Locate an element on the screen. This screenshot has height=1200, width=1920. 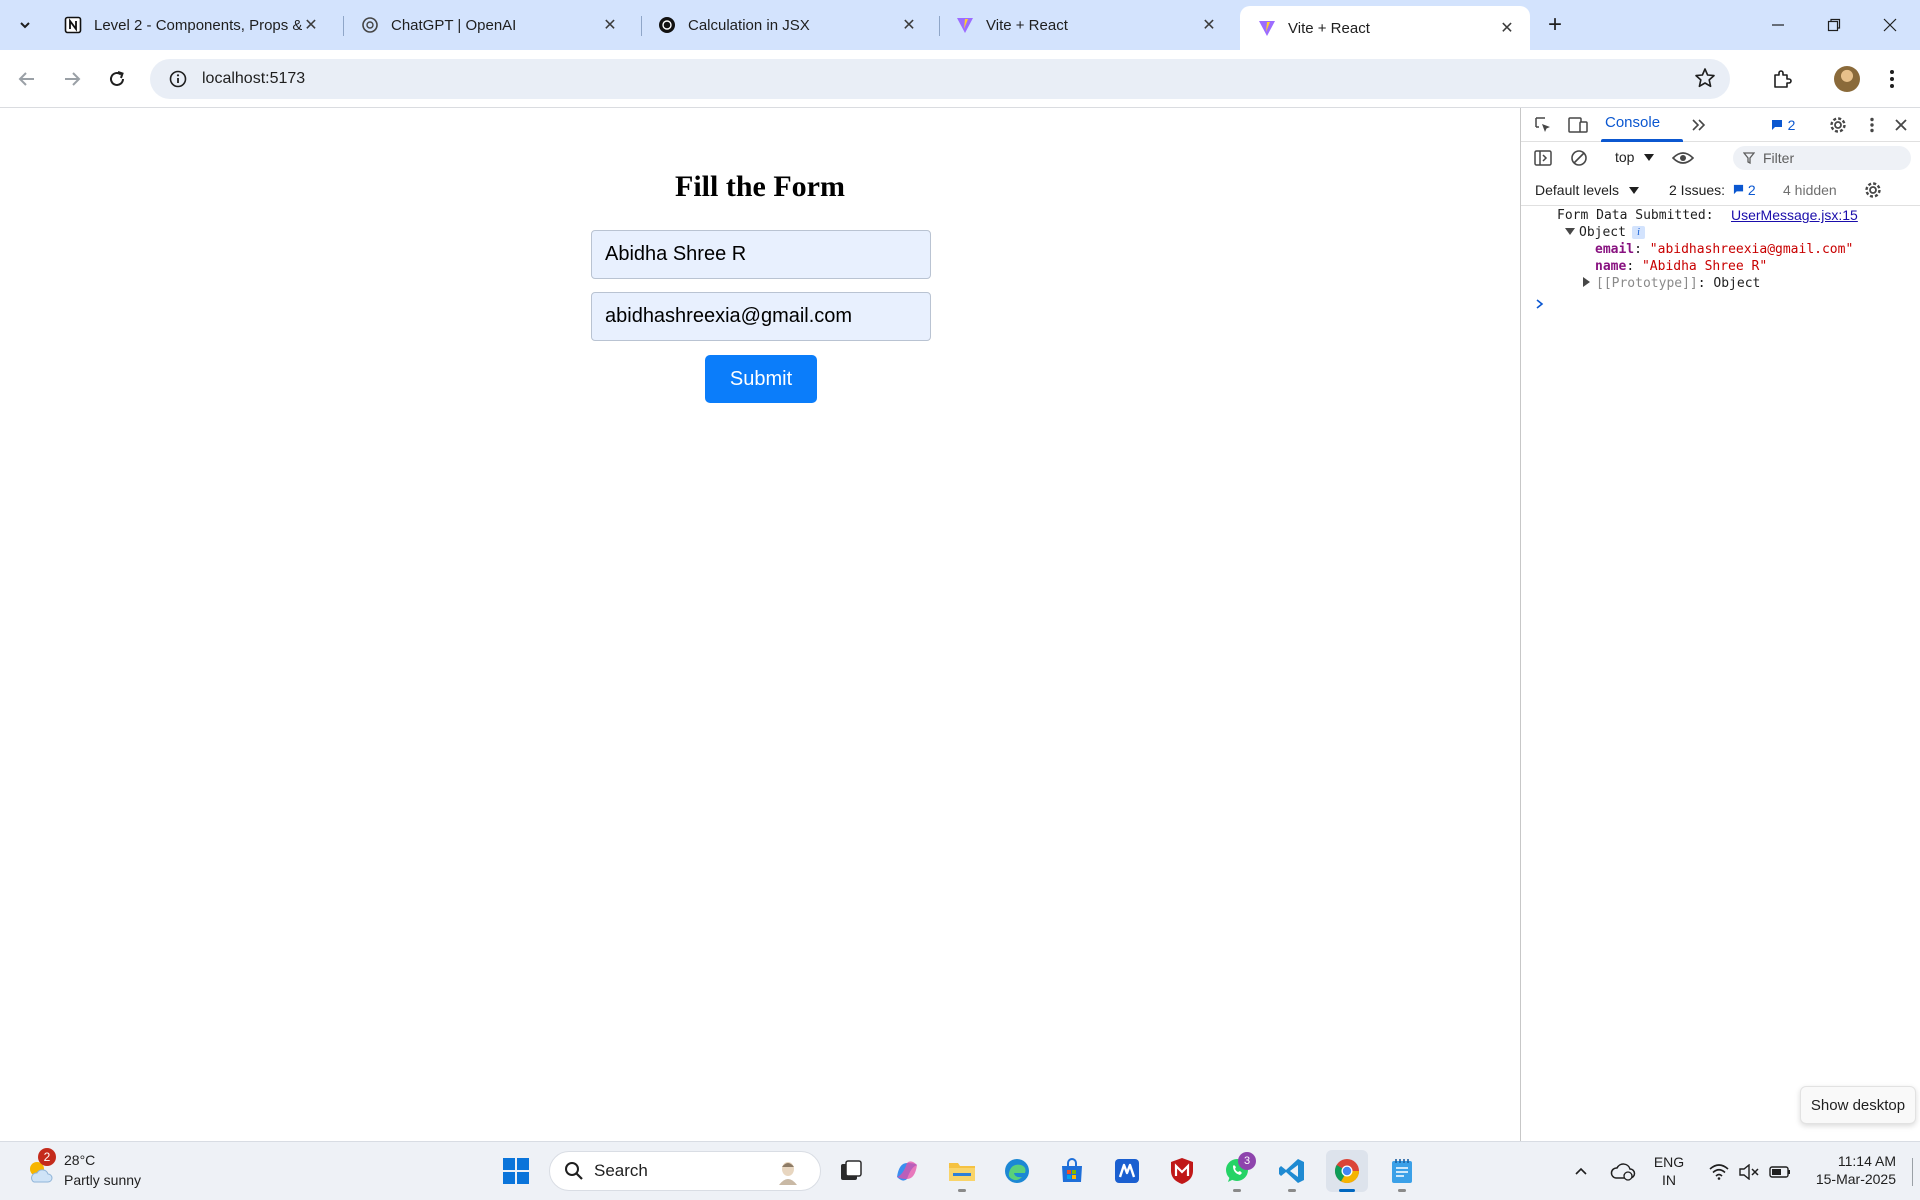
more-vertical-icon is located at coordinates (1872, 125).